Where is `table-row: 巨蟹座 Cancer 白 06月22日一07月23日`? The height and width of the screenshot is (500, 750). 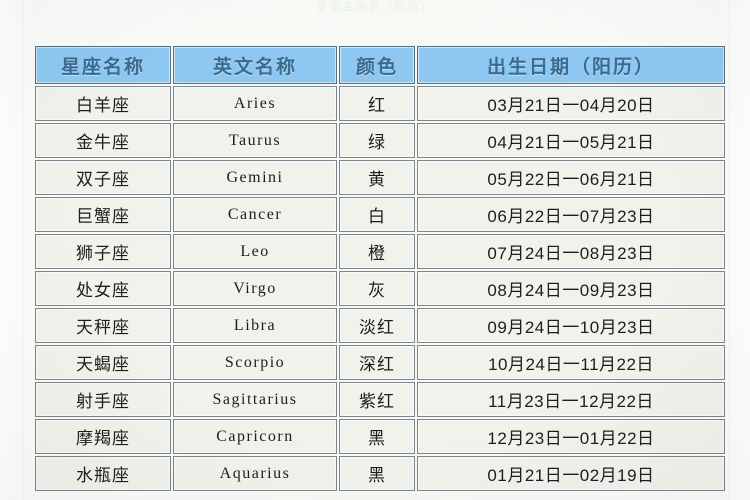
table-row: 巨蟹座 Cancer 白 06月22日一07月23日 is located at coordinates (380, 214).